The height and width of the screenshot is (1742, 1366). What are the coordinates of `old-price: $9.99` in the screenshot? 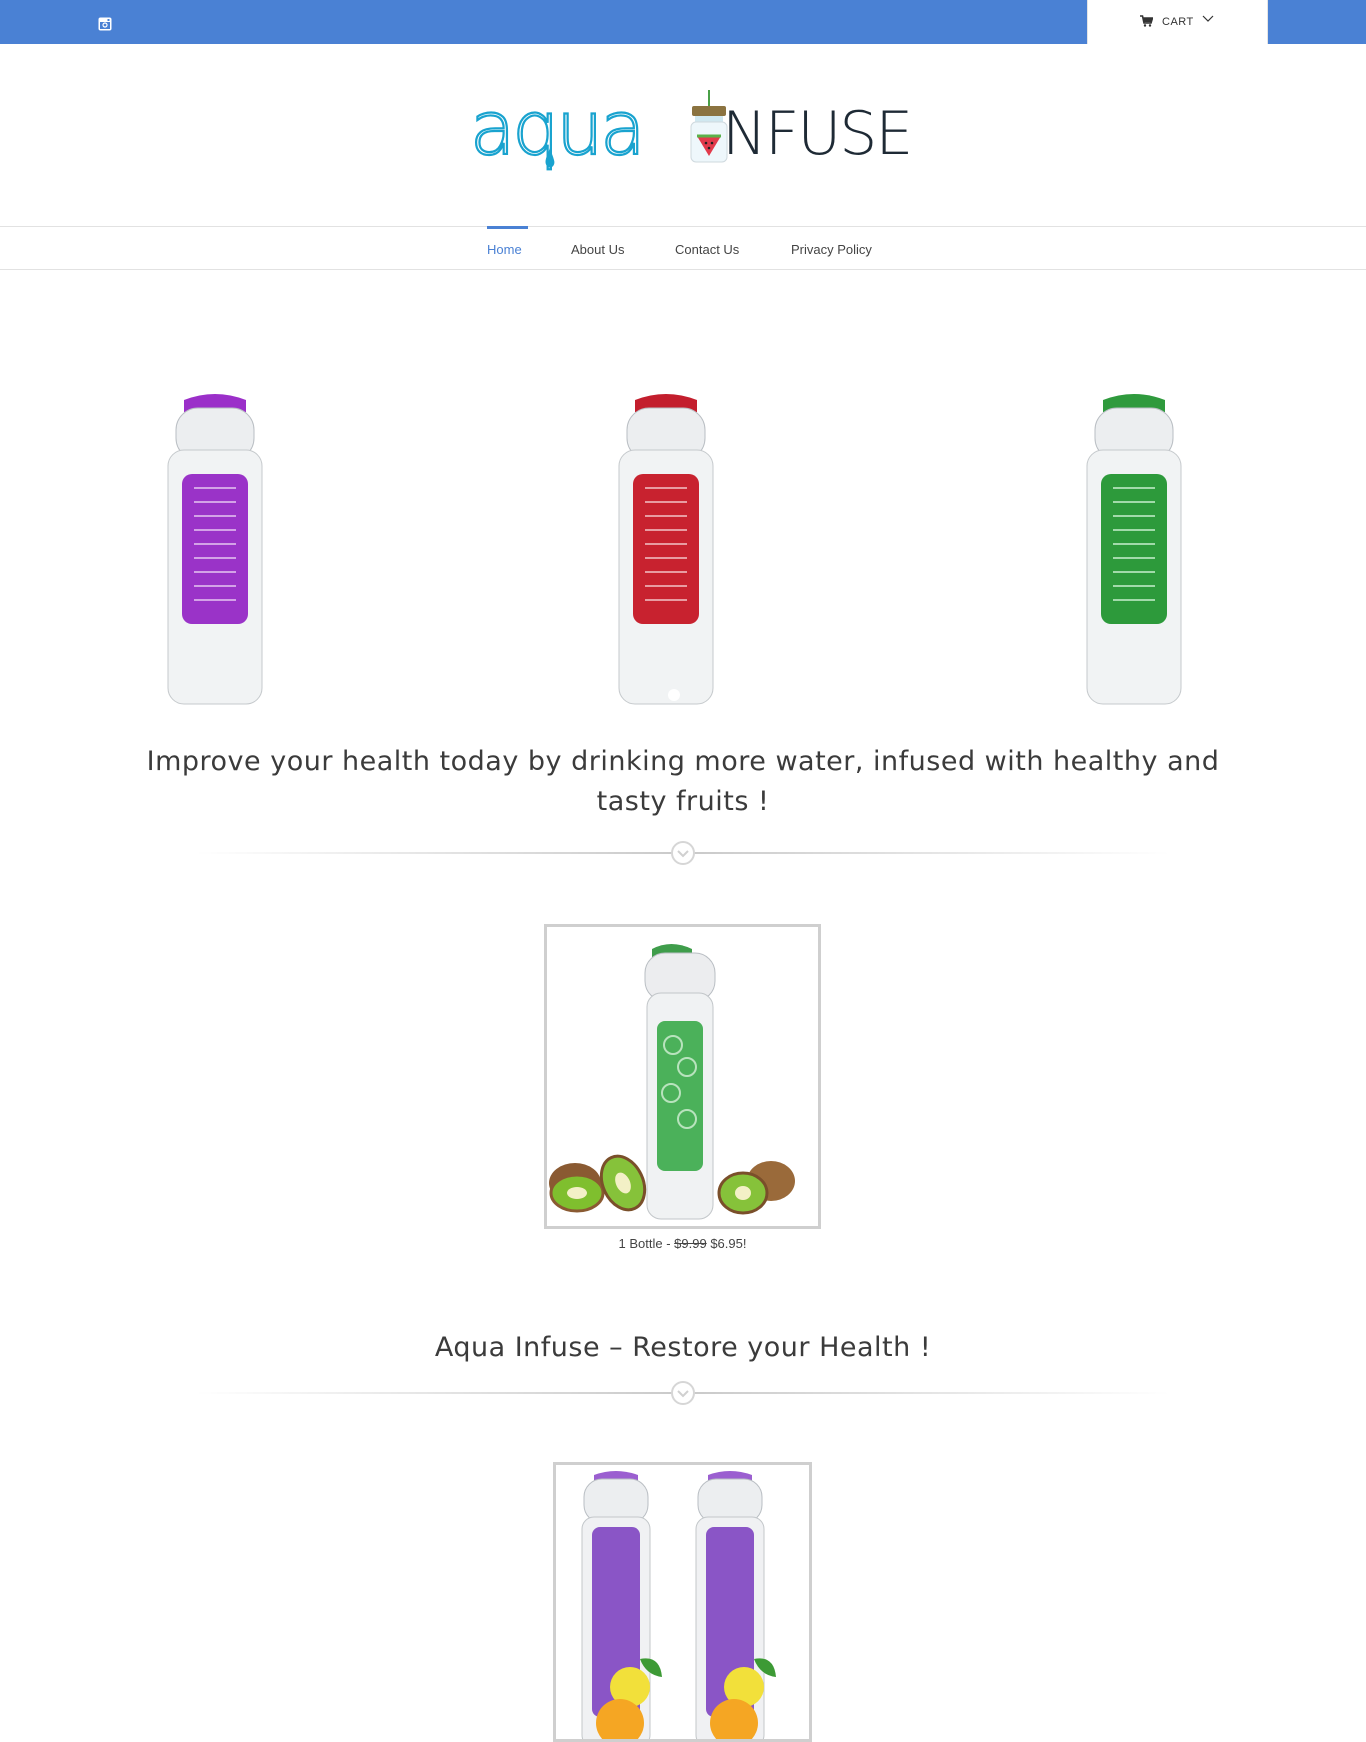 It's located at (690, 1243).